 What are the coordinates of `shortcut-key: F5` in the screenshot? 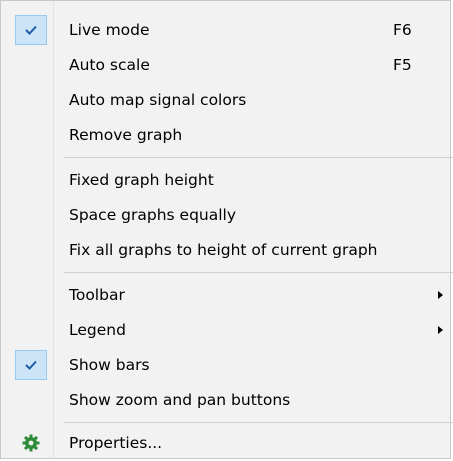 It's located at (402, 64).